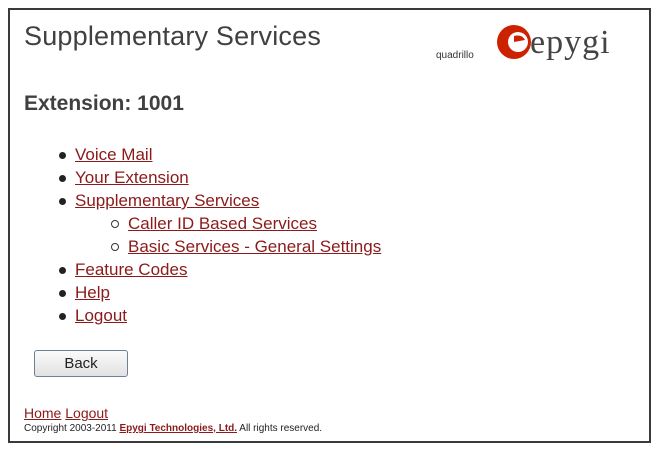  What do you see at coordinates (92, 292) in the screenshot?
I see `link-help: Help` at bounding box center [92, 292].